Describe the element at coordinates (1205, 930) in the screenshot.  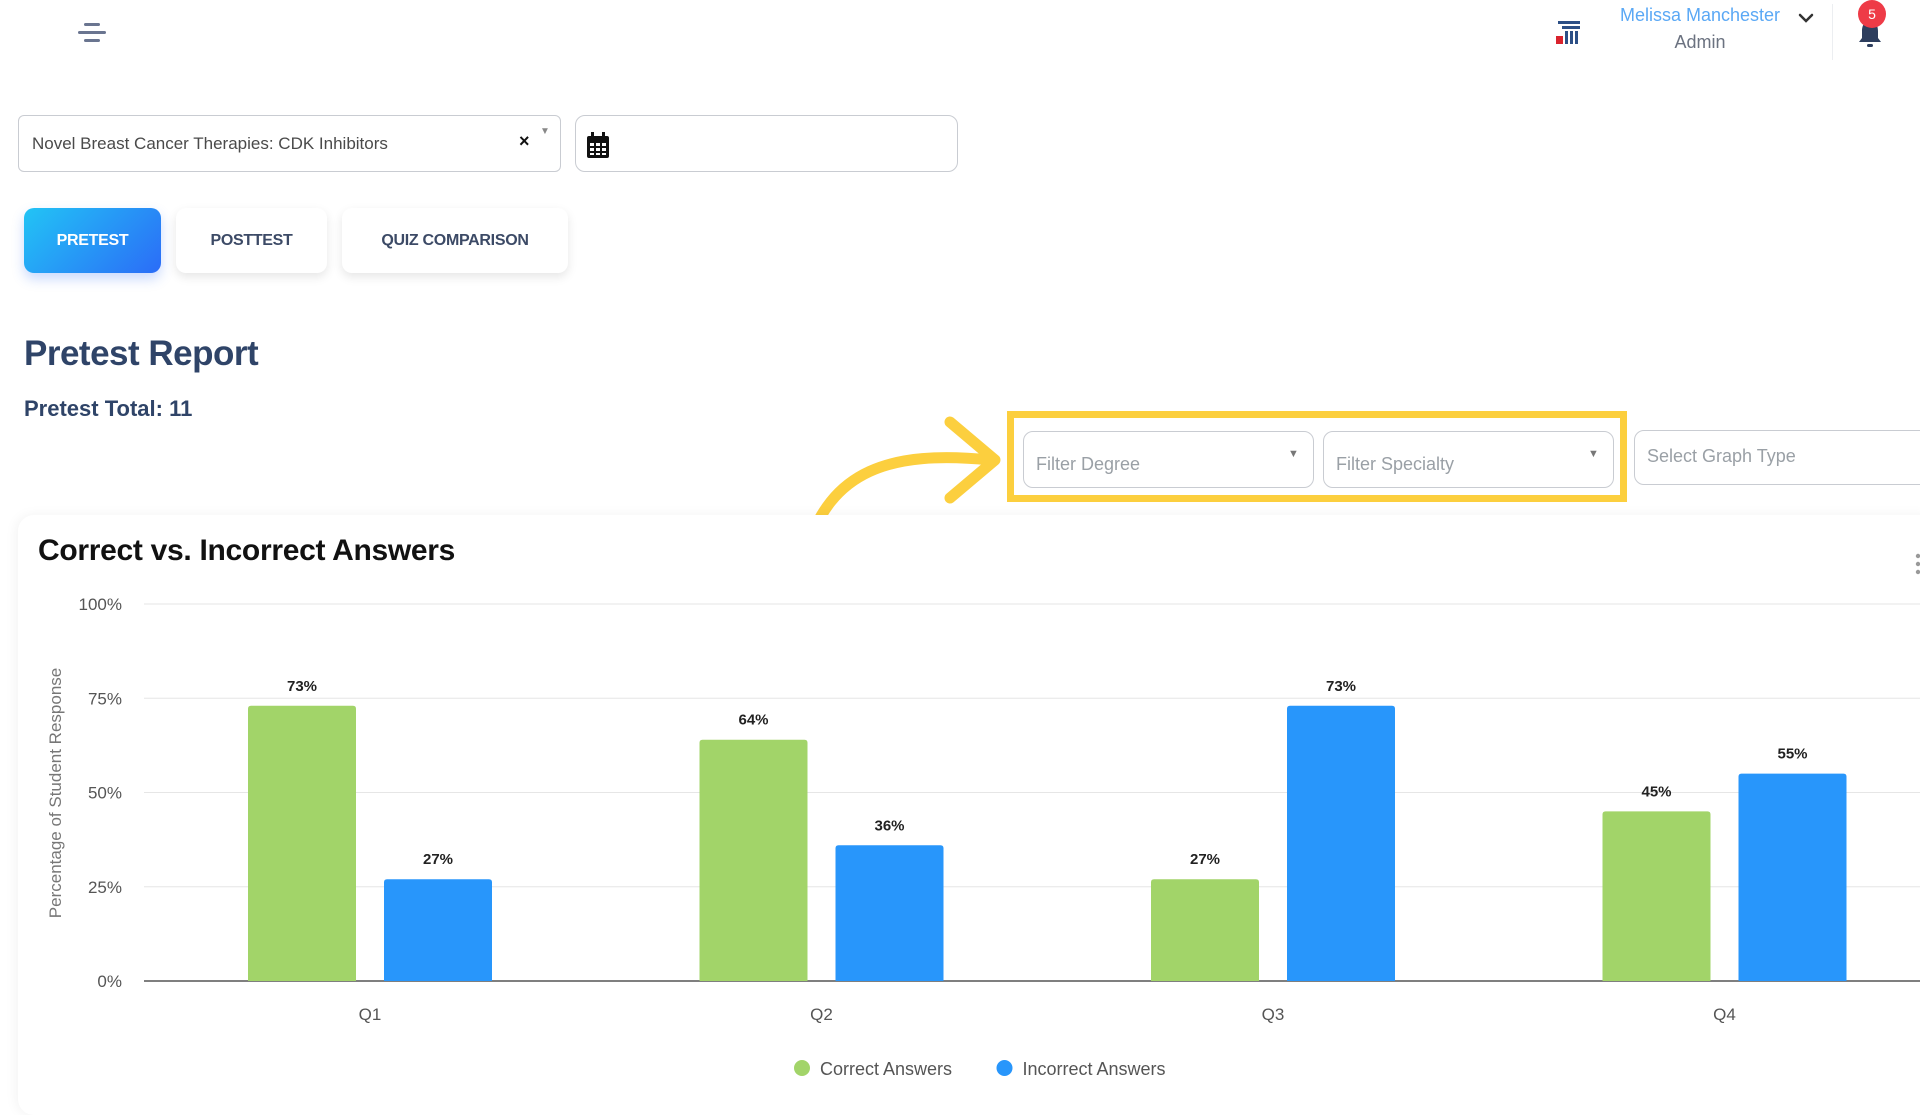
I see `bar-correct-answers-q3` at that location.